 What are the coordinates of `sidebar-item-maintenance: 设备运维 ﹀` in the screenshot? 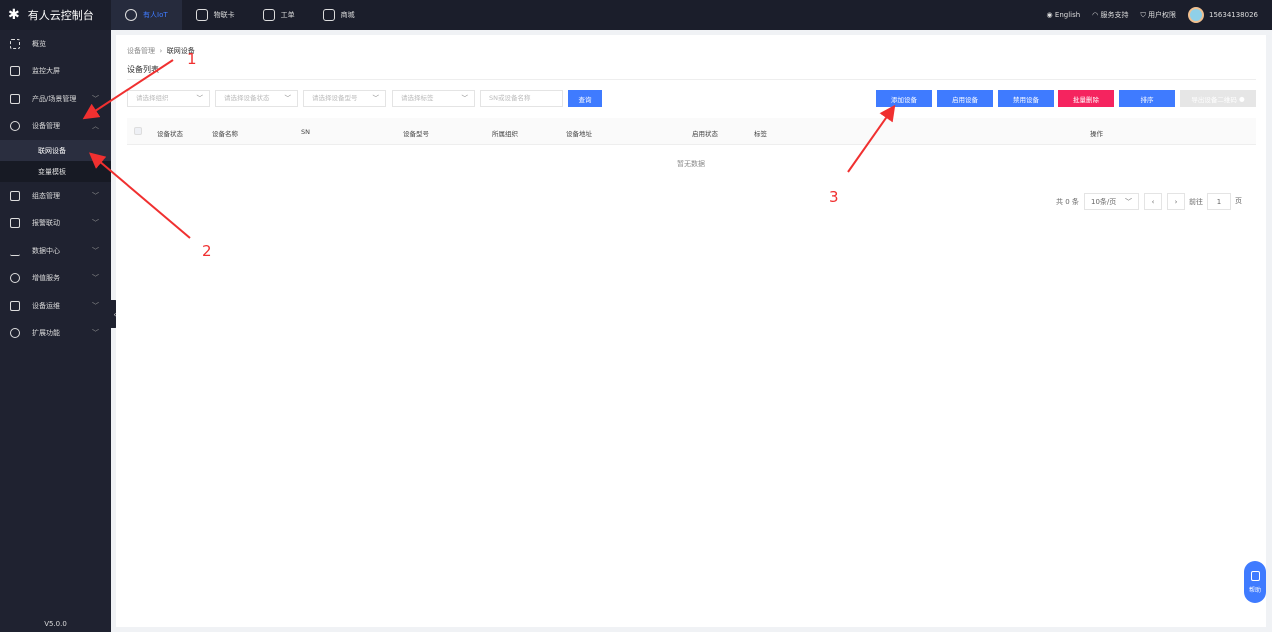 It's located at (55, 306).